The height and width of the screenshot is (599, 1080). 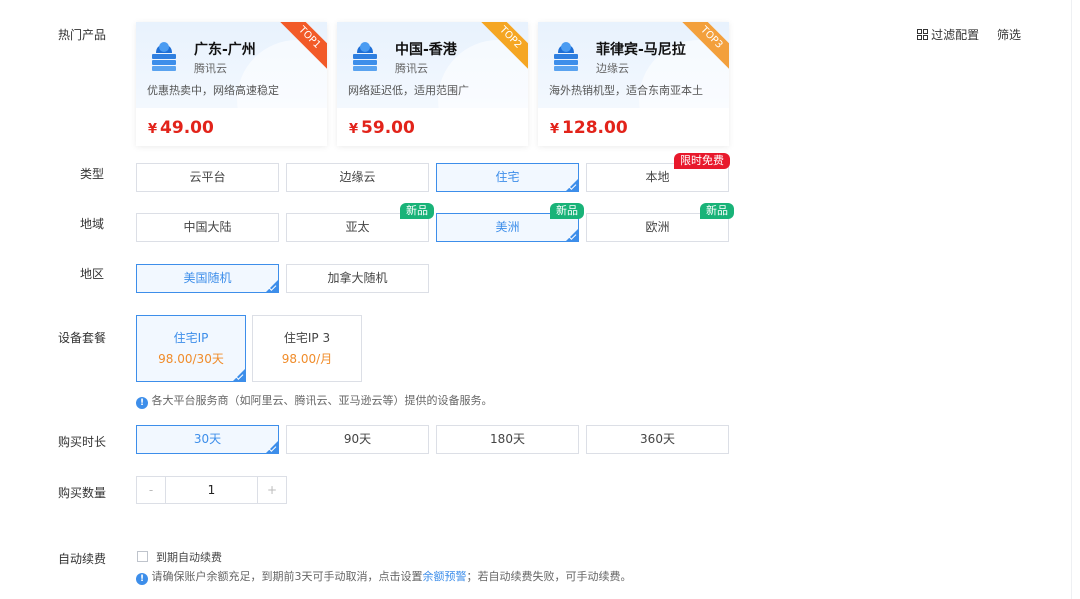 What do you see at coordinates (357, 278) in the screenshot?
I see `area-option-canada-random: 加拿大随机` at bounding box center [357, 278].